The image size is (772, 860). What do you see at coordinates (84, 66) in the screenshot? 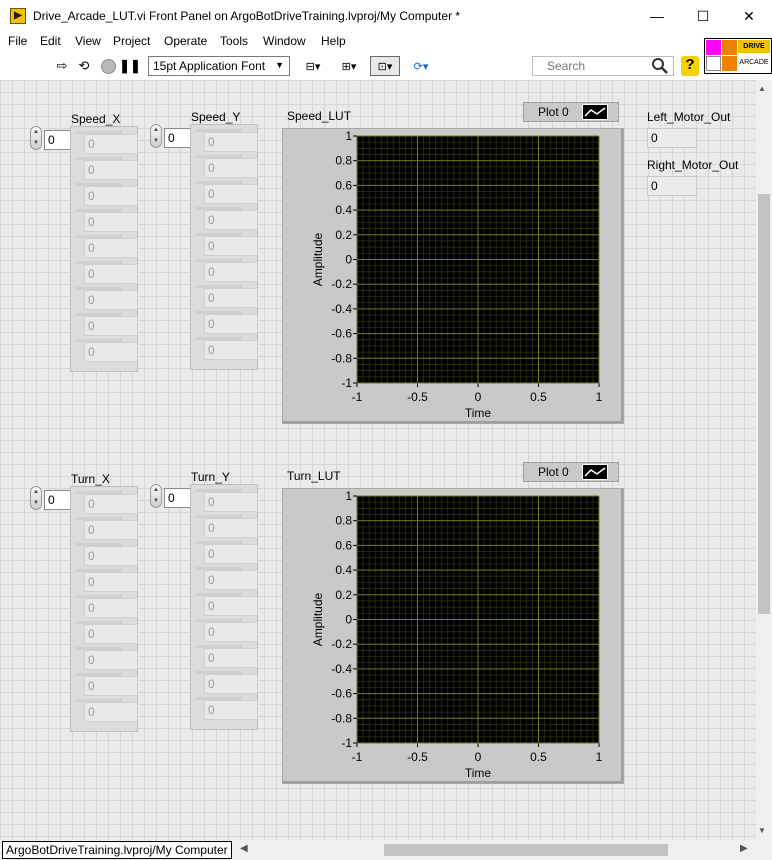
I see `run-continuously-icon: ⟲` at bounding box center [84, 66].